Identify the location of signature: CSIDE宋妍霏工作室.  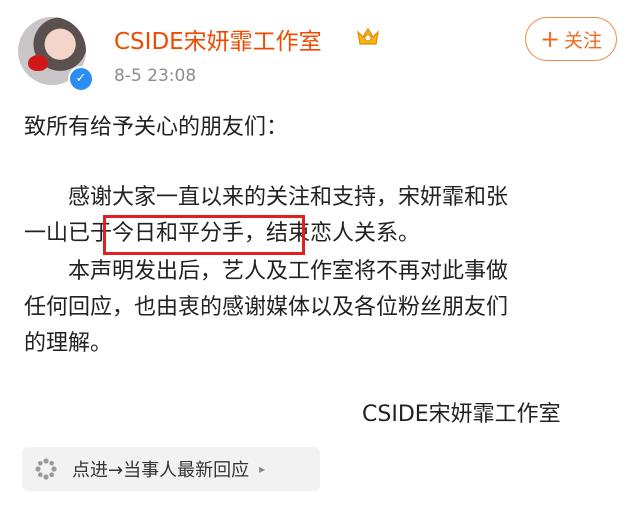
(461, 414).